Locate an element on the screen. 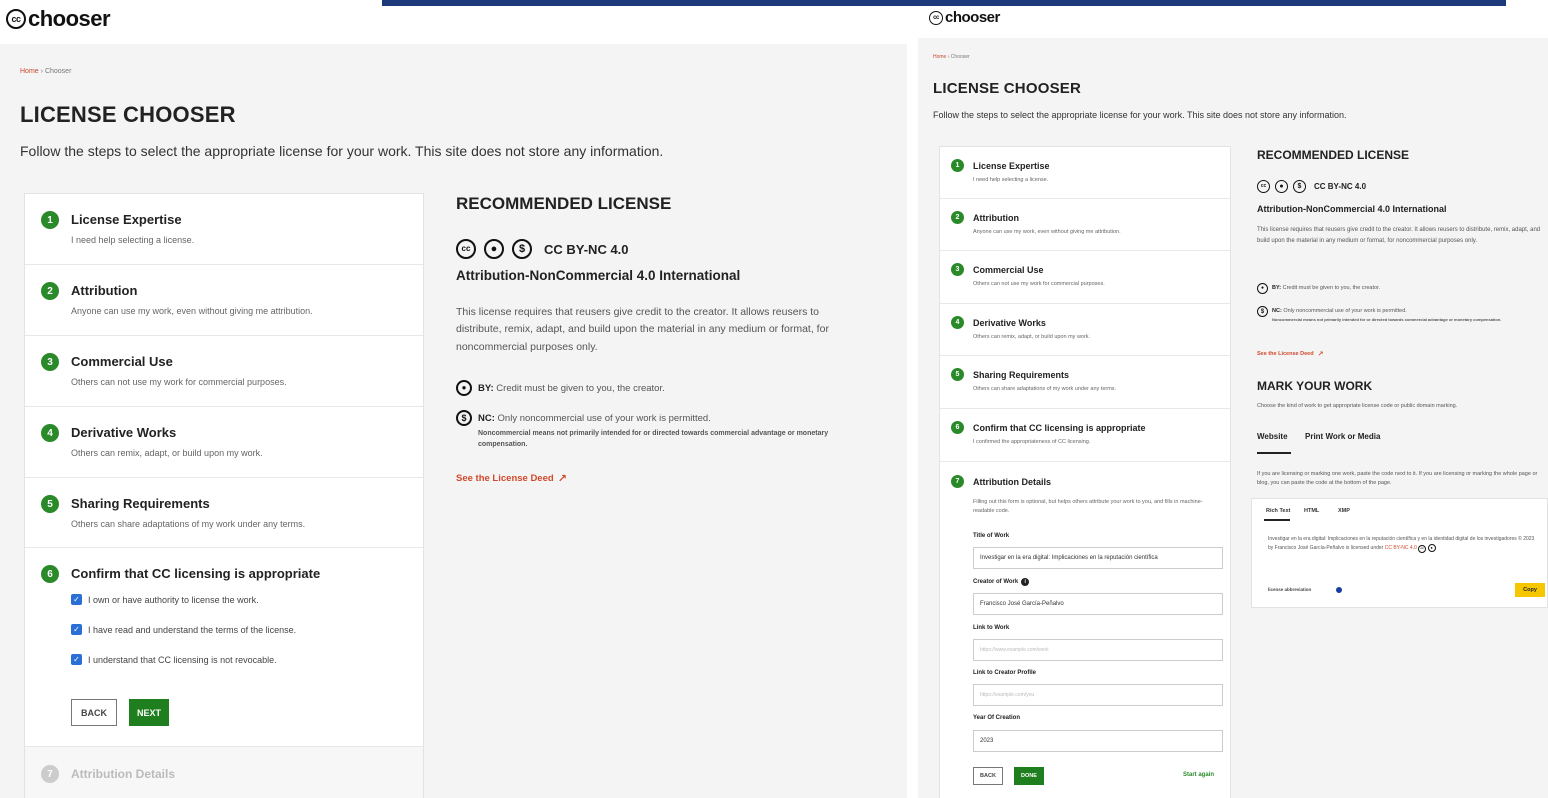 The image size is (1548, 798). step-label: Attribution Details is located at coordinates (1012, 482).